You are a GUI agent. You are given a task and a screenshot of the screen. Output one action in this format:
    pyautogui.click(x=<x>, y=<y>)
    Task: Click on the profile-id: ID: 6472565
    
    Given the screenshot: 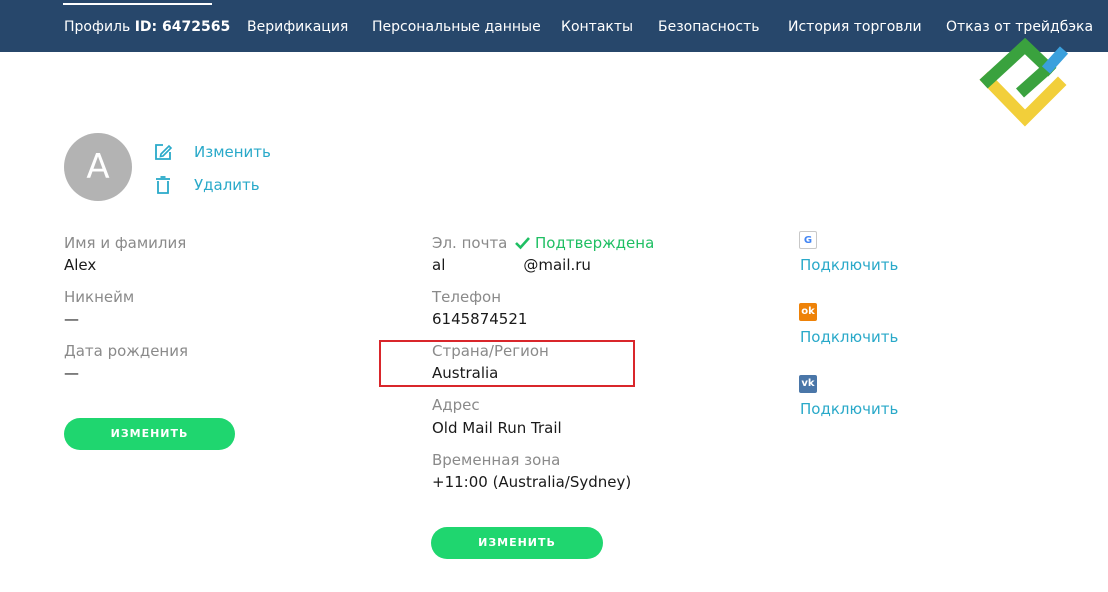 What is the action you would take?
    pyautogui.click(x=182, y=27)
    